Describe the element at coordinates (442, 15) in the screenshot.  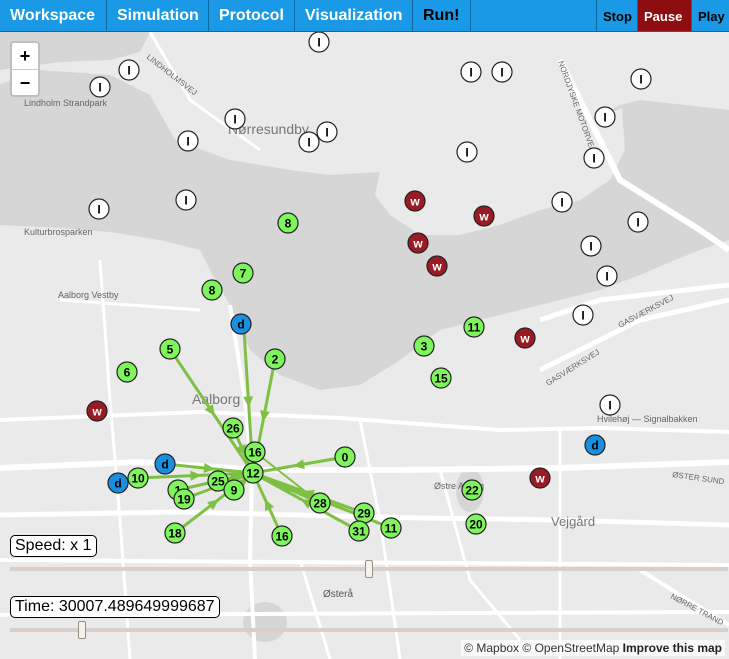
I see `tab-run: Run!` at that location.